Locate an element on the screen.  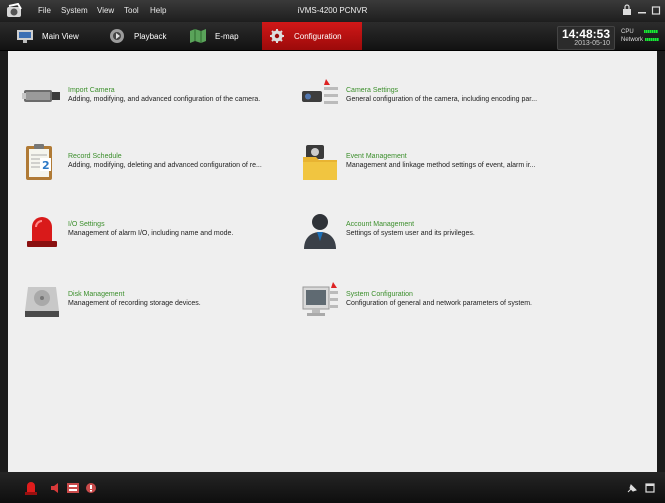
item-description: Management of recording storage devices. is located at coordinates (134, 303).